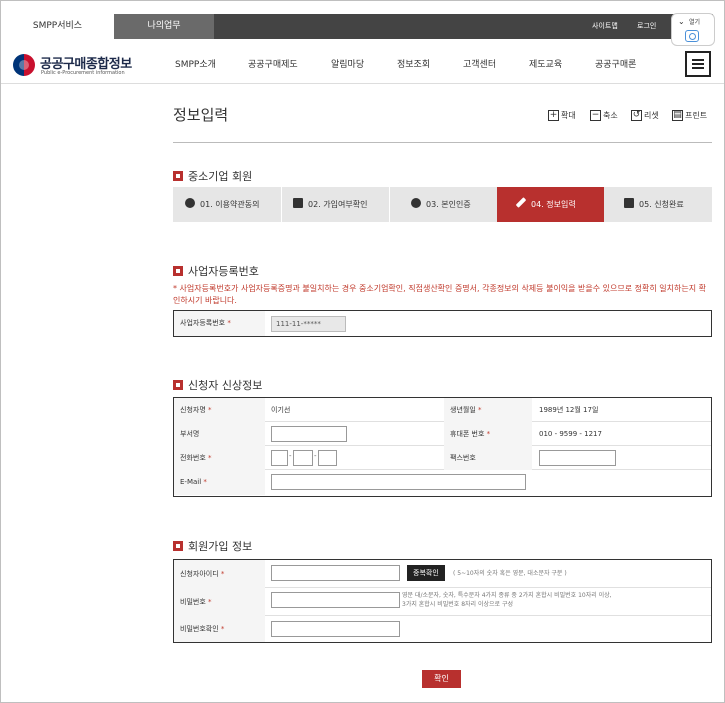  Describe the element at coordinates (217, 385) in the screenshot. I see `section-heading-applicant: 신청자 신상정보` at that location.